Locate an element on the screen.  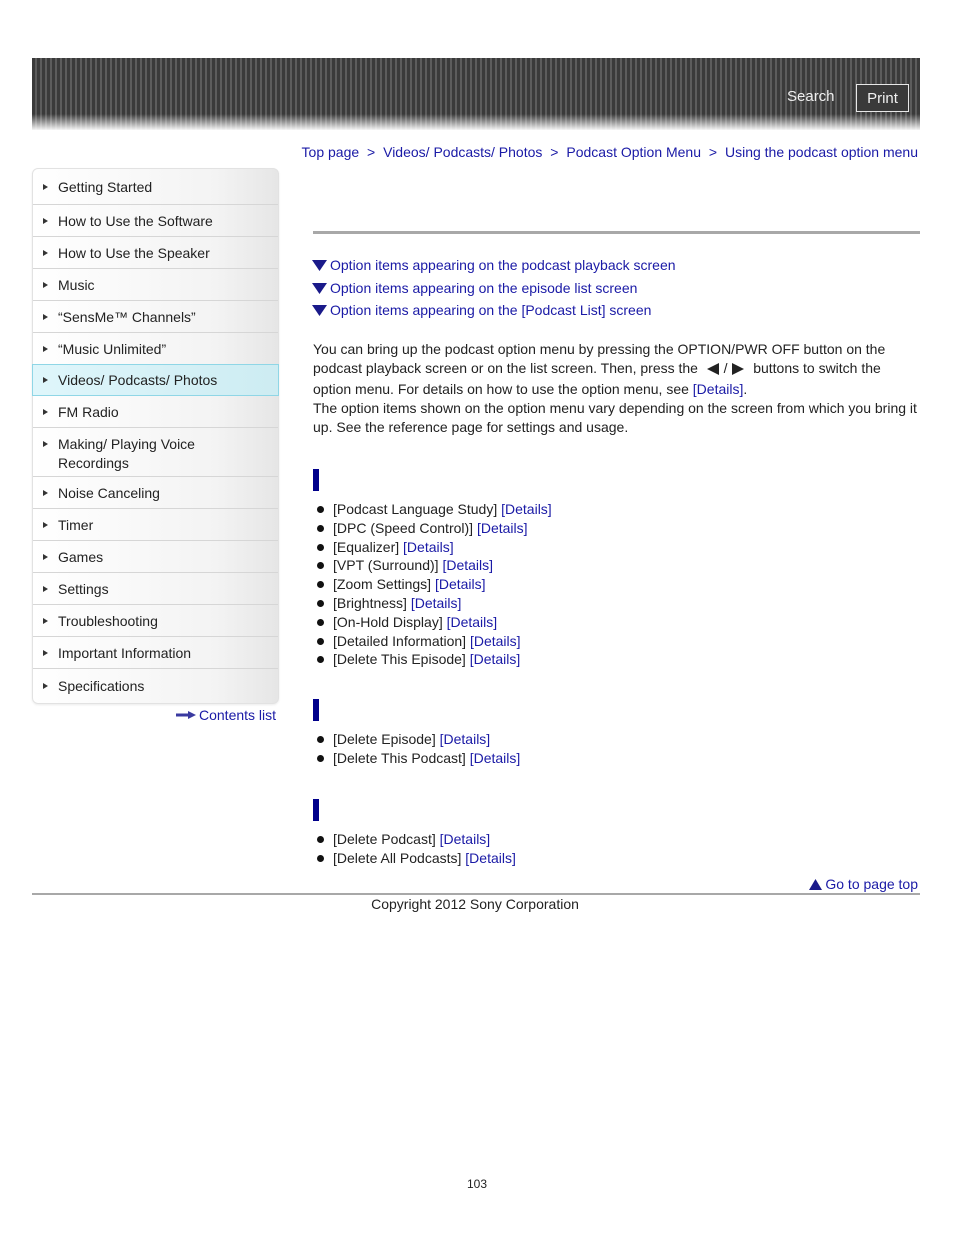
search-link: Search is located at coordinates (811, 96).